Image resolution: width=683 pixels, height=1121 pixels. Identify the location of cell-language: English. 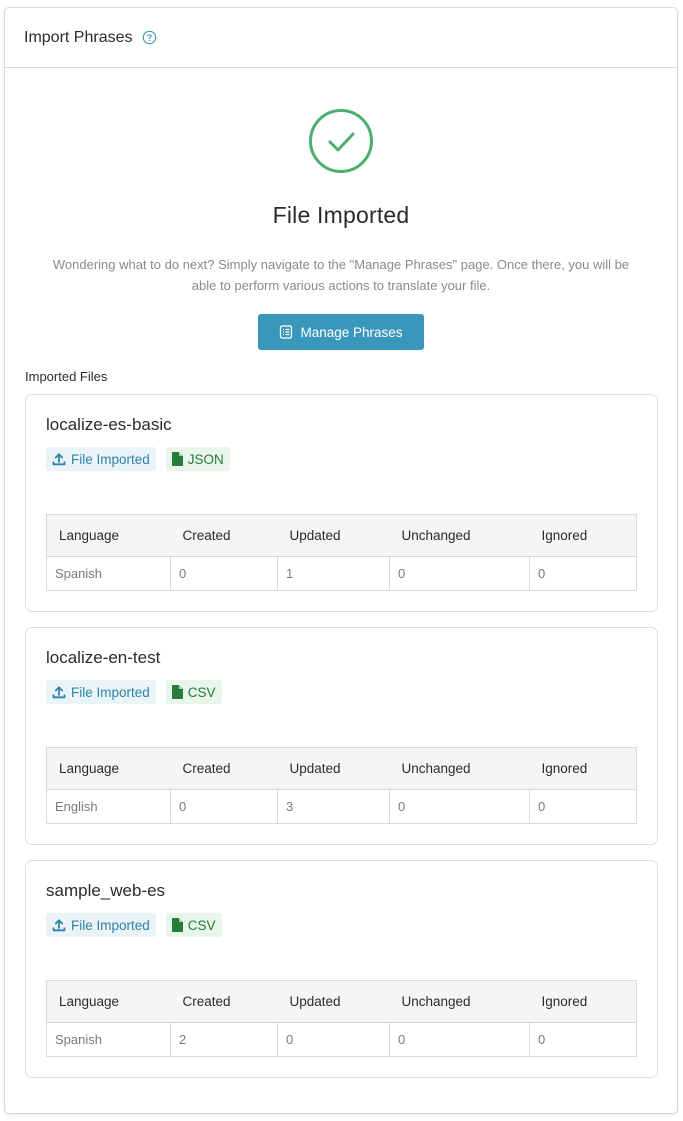
(108, 806).